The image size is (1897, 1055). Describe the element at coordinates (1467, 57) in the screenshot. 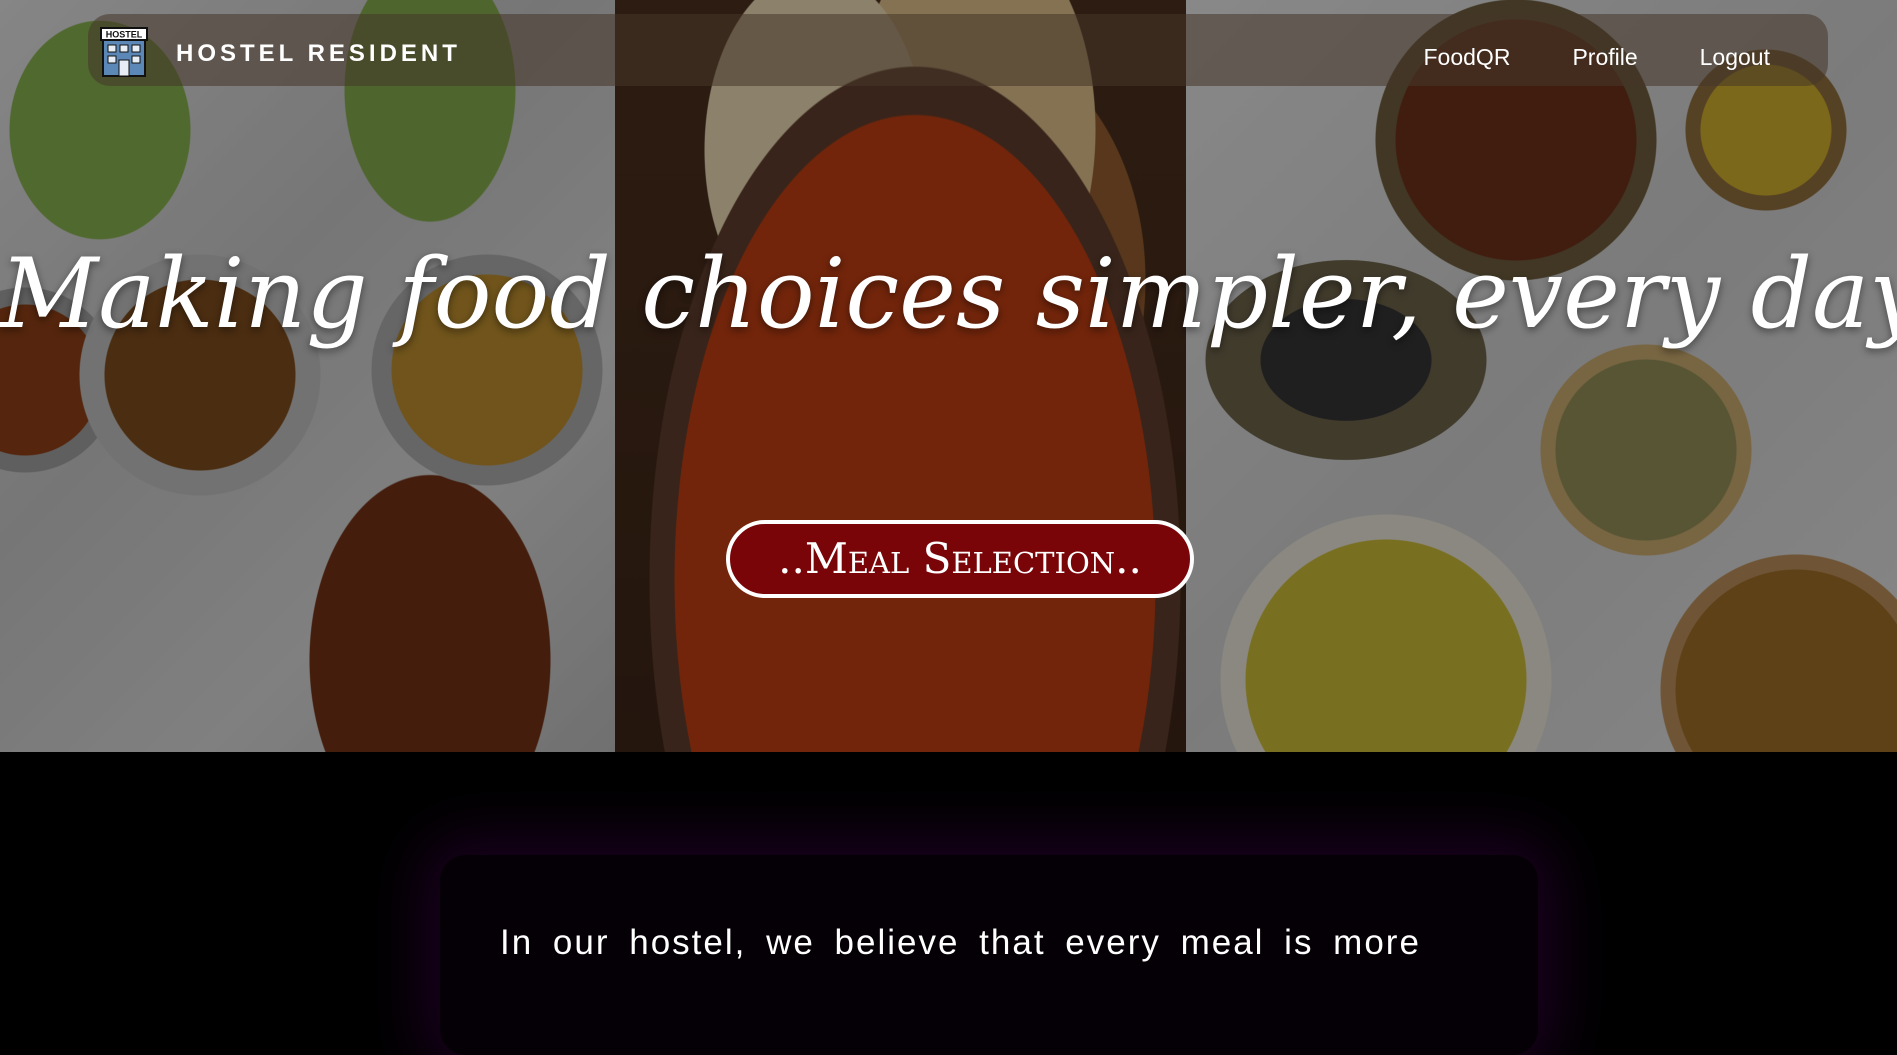

I see `nav-link-foodqr: FoodQR` at that location.